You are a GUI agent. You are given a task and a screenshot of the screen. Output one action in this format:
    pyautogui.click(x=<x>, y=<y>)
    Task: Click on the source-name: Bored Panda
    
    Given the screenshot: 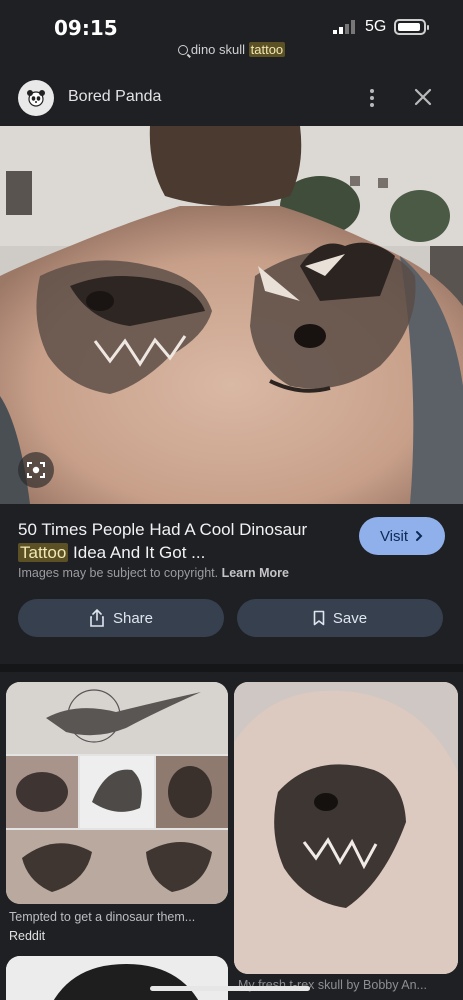 What is the action you would take?
    pyautogui.click(x=114, y=97)
    